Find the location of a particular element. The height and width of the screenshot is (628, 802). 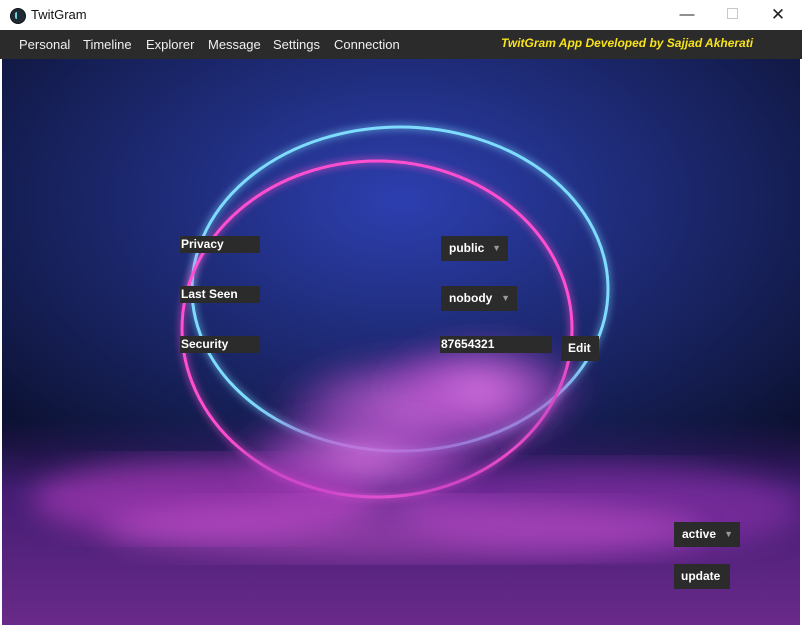

menu-item-message: Message is located at coordinates (234, 44).